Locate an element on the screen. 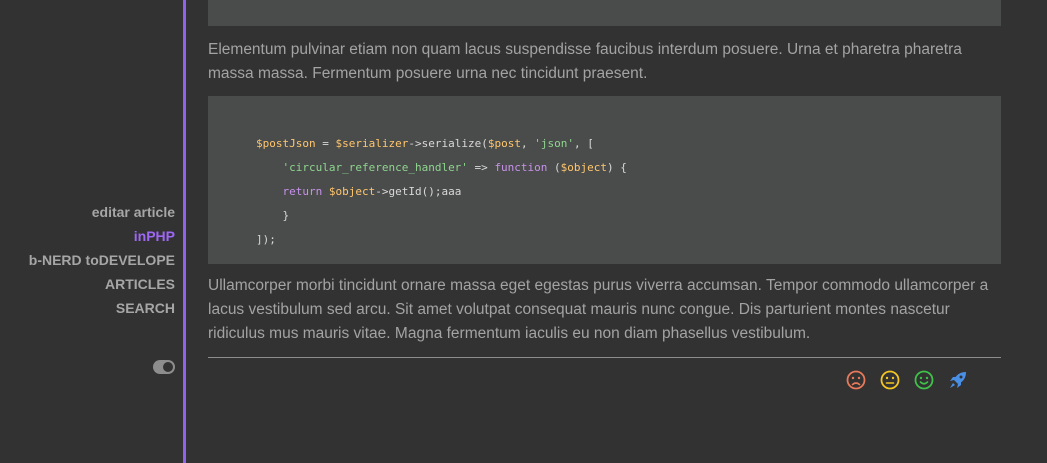 The width and height of the screenshot is (1047, 463). nav-item-b-nerd: b-NERD toDEVELOPE is located at coordinates (102, 260).